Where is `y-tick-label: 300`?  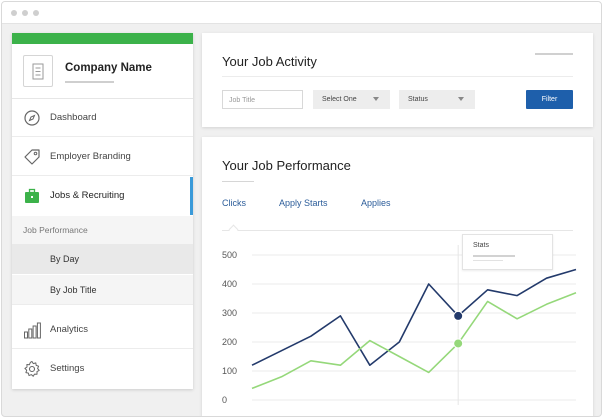 y-tick-label: 300 is located at coordinates (229, 313).